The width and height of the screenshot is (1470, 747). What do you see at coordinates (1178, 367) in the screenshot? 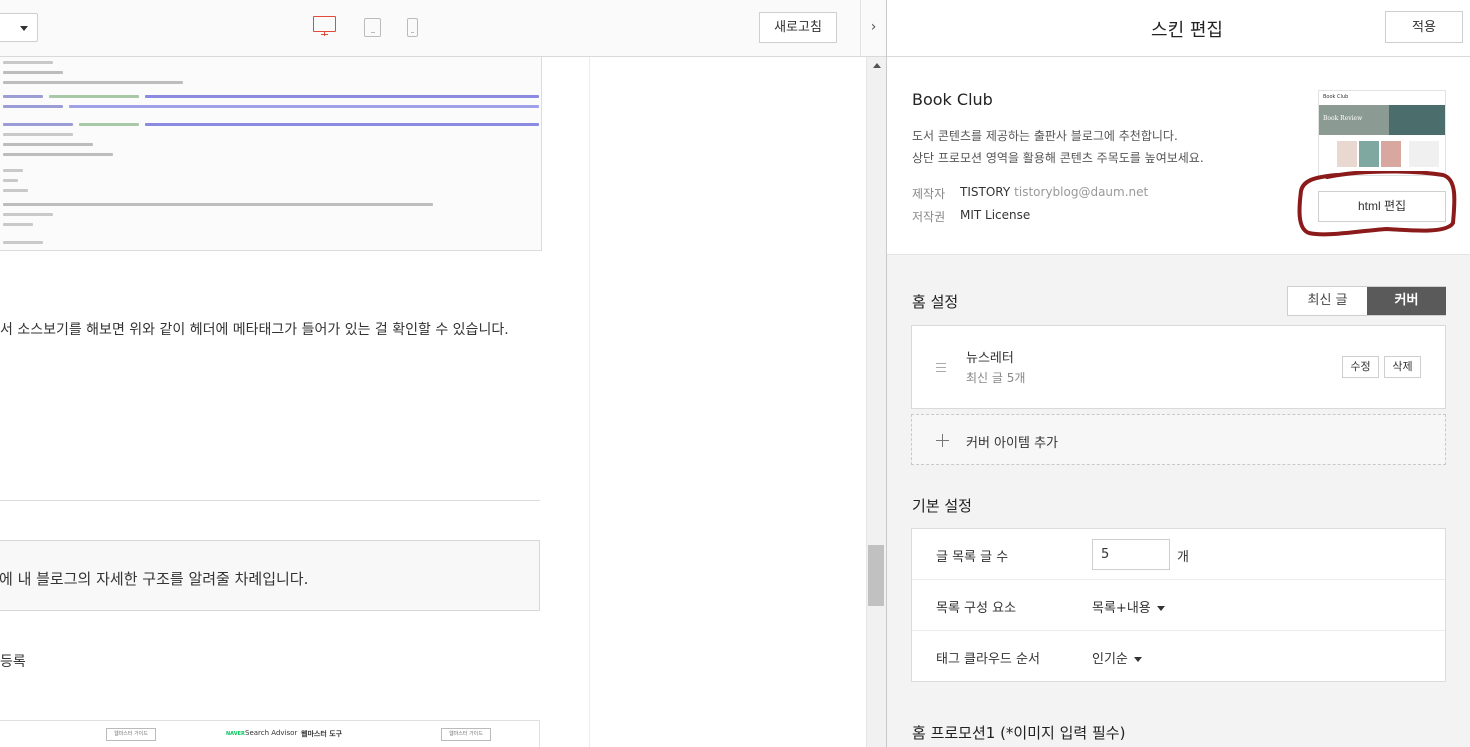
I see `cover-item: 뉴스레터 최신 글 5개 수정 삭제` at bounding box center [1178, 367].